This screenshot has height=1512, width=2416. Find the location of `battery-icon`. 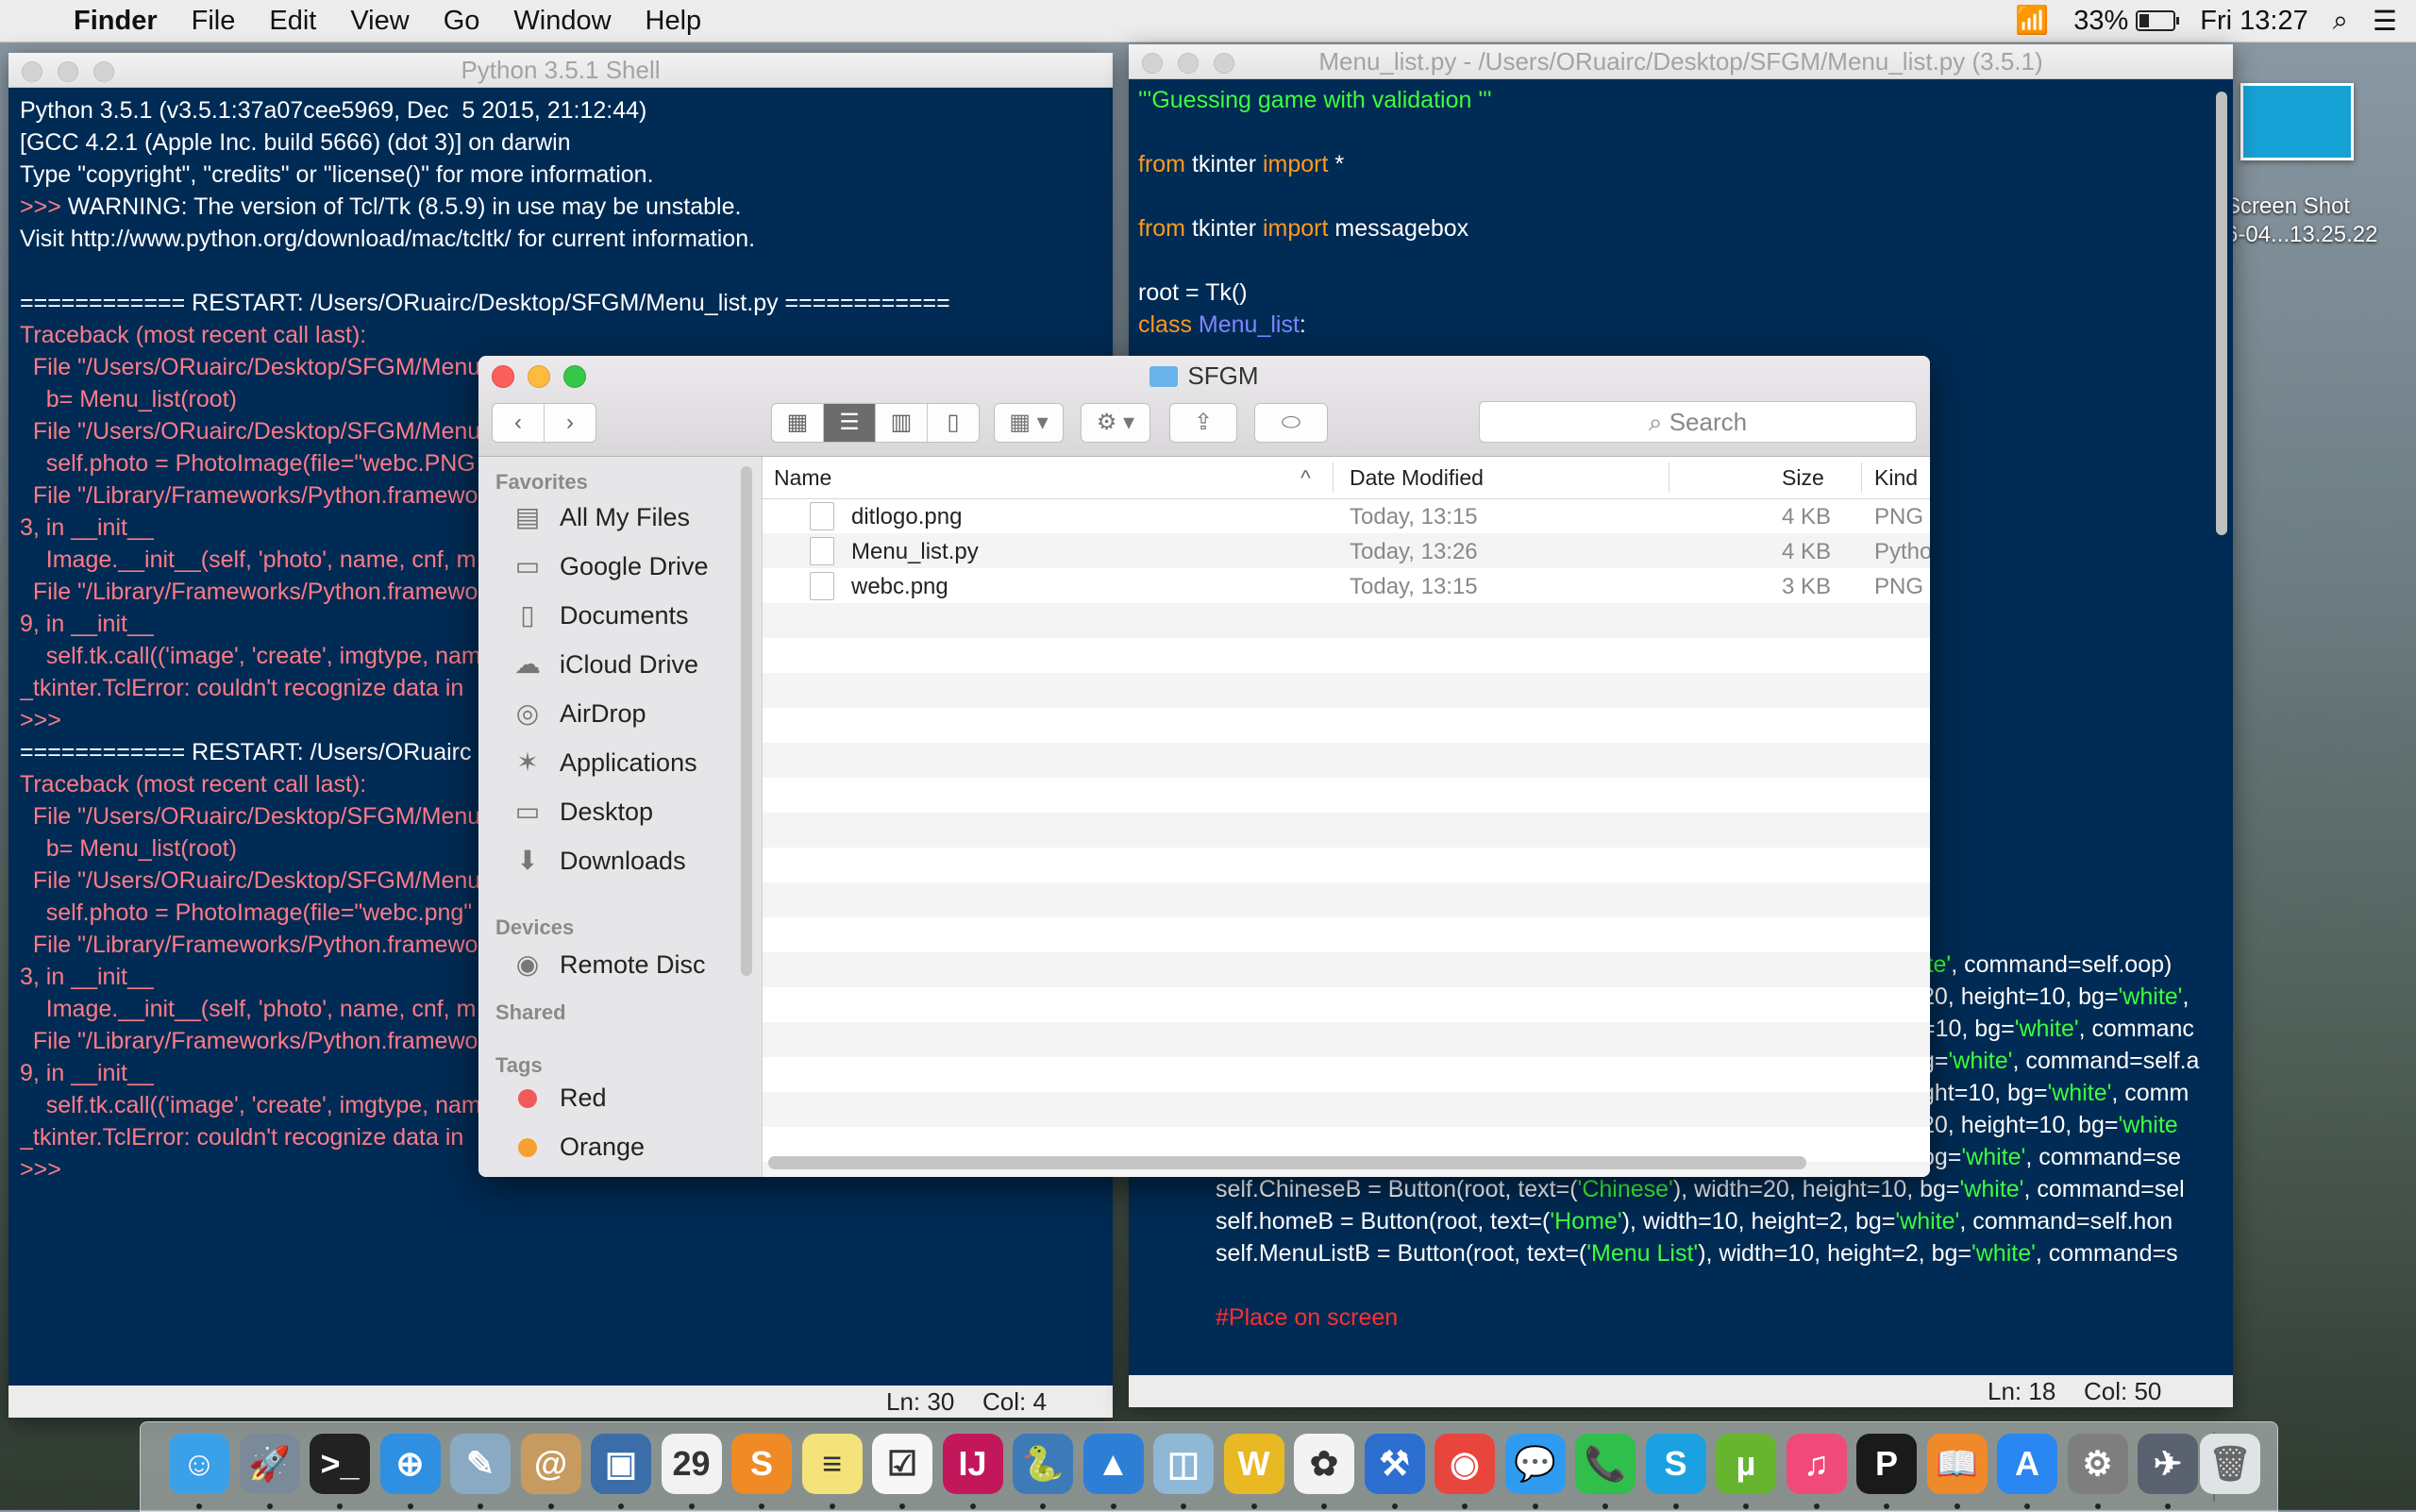

battery-icon is located at coordinates (2158, 20).